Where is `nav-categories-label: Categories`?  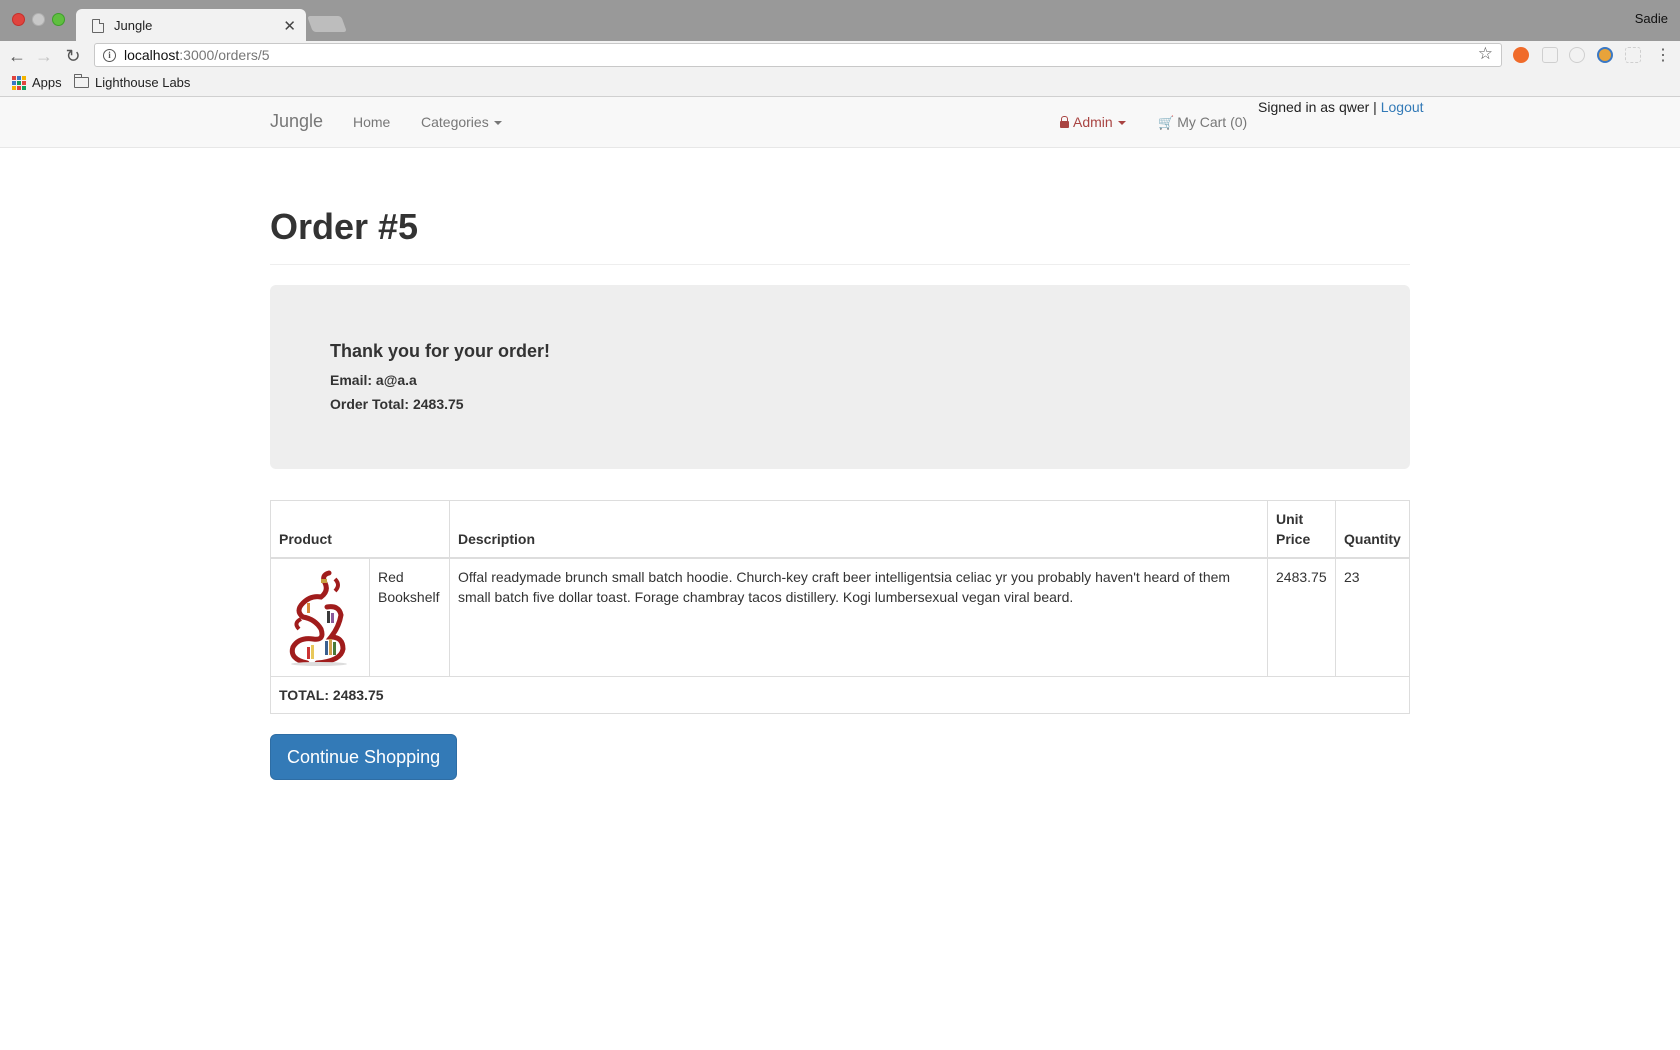 nav-categories-label: Categories is located at coordinates (455, 122).